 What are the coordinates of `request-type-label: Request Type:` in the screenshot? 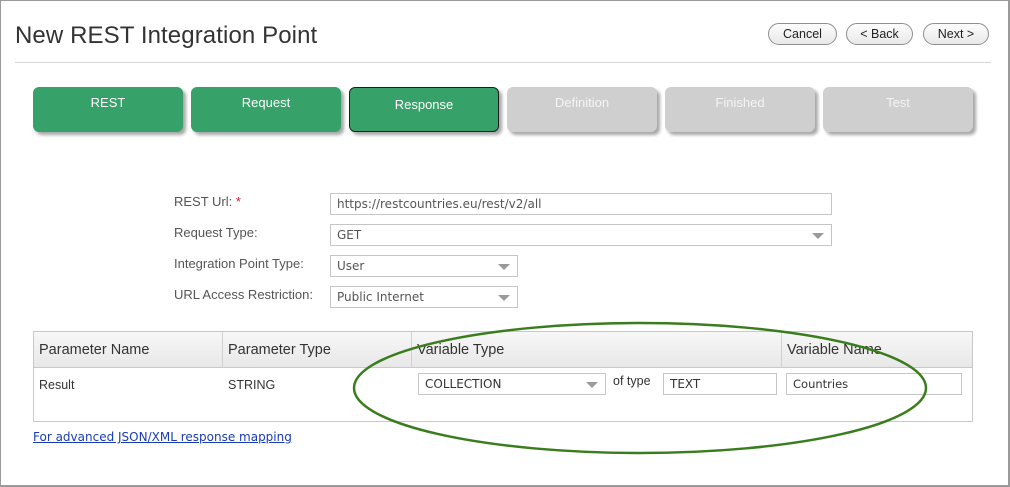 It's located at (216, 232).